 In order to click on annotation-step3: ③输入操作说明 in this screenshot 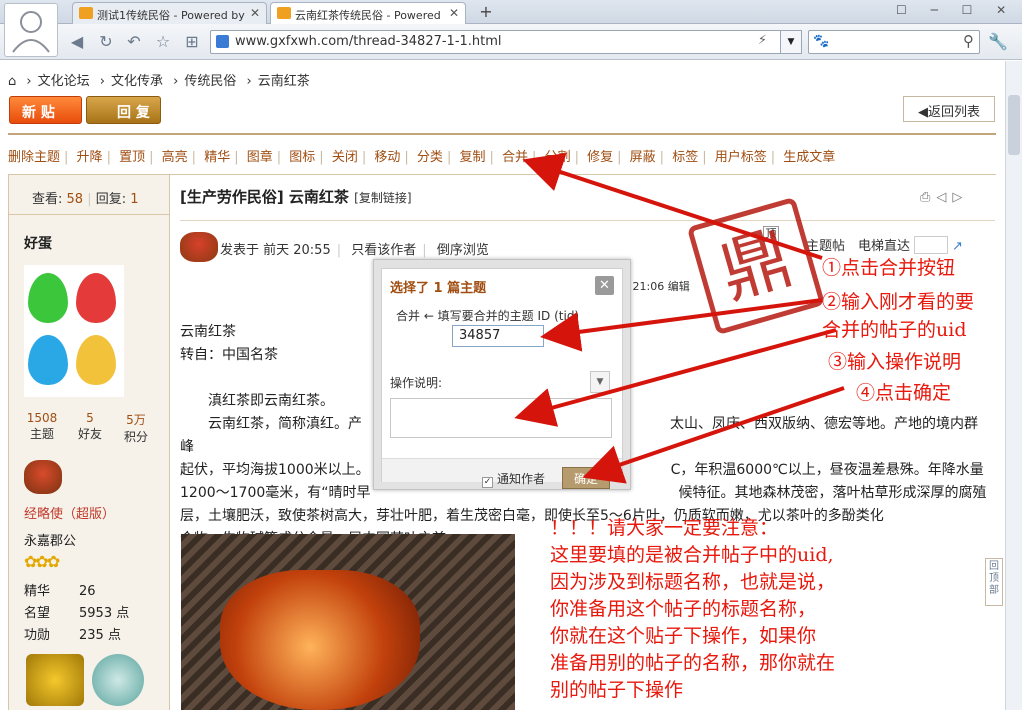, I will do `click(895, 362)`.